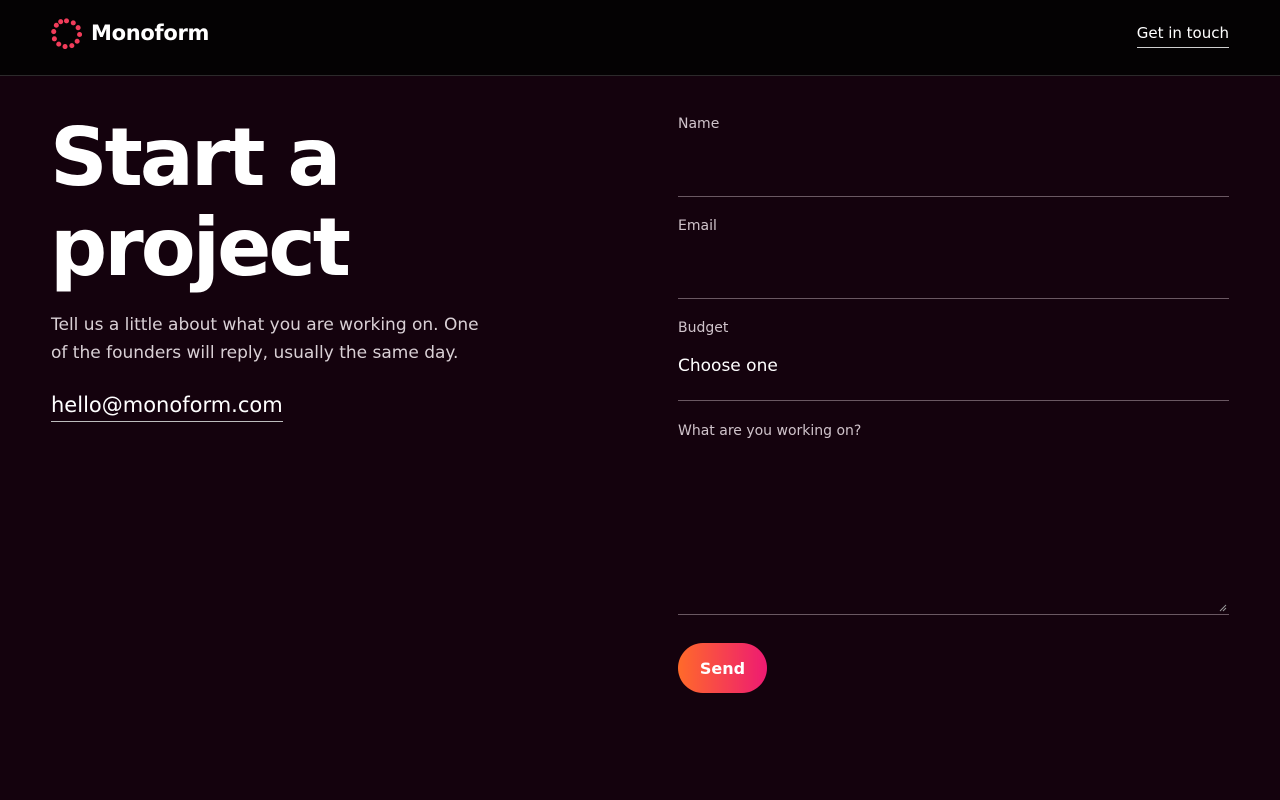  What do you see at coordinates (953, 366) in the screenshot?
I see `budget-select: Choose one` at bounding box center [953, 366].